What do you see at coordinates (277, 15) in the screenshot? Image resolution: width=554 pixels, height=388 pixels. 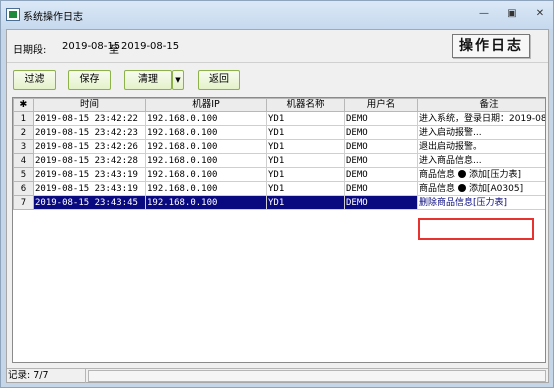 I see `title-bar: 系统操作日志 — ▣ ✕` at bounding box center [277, 15].